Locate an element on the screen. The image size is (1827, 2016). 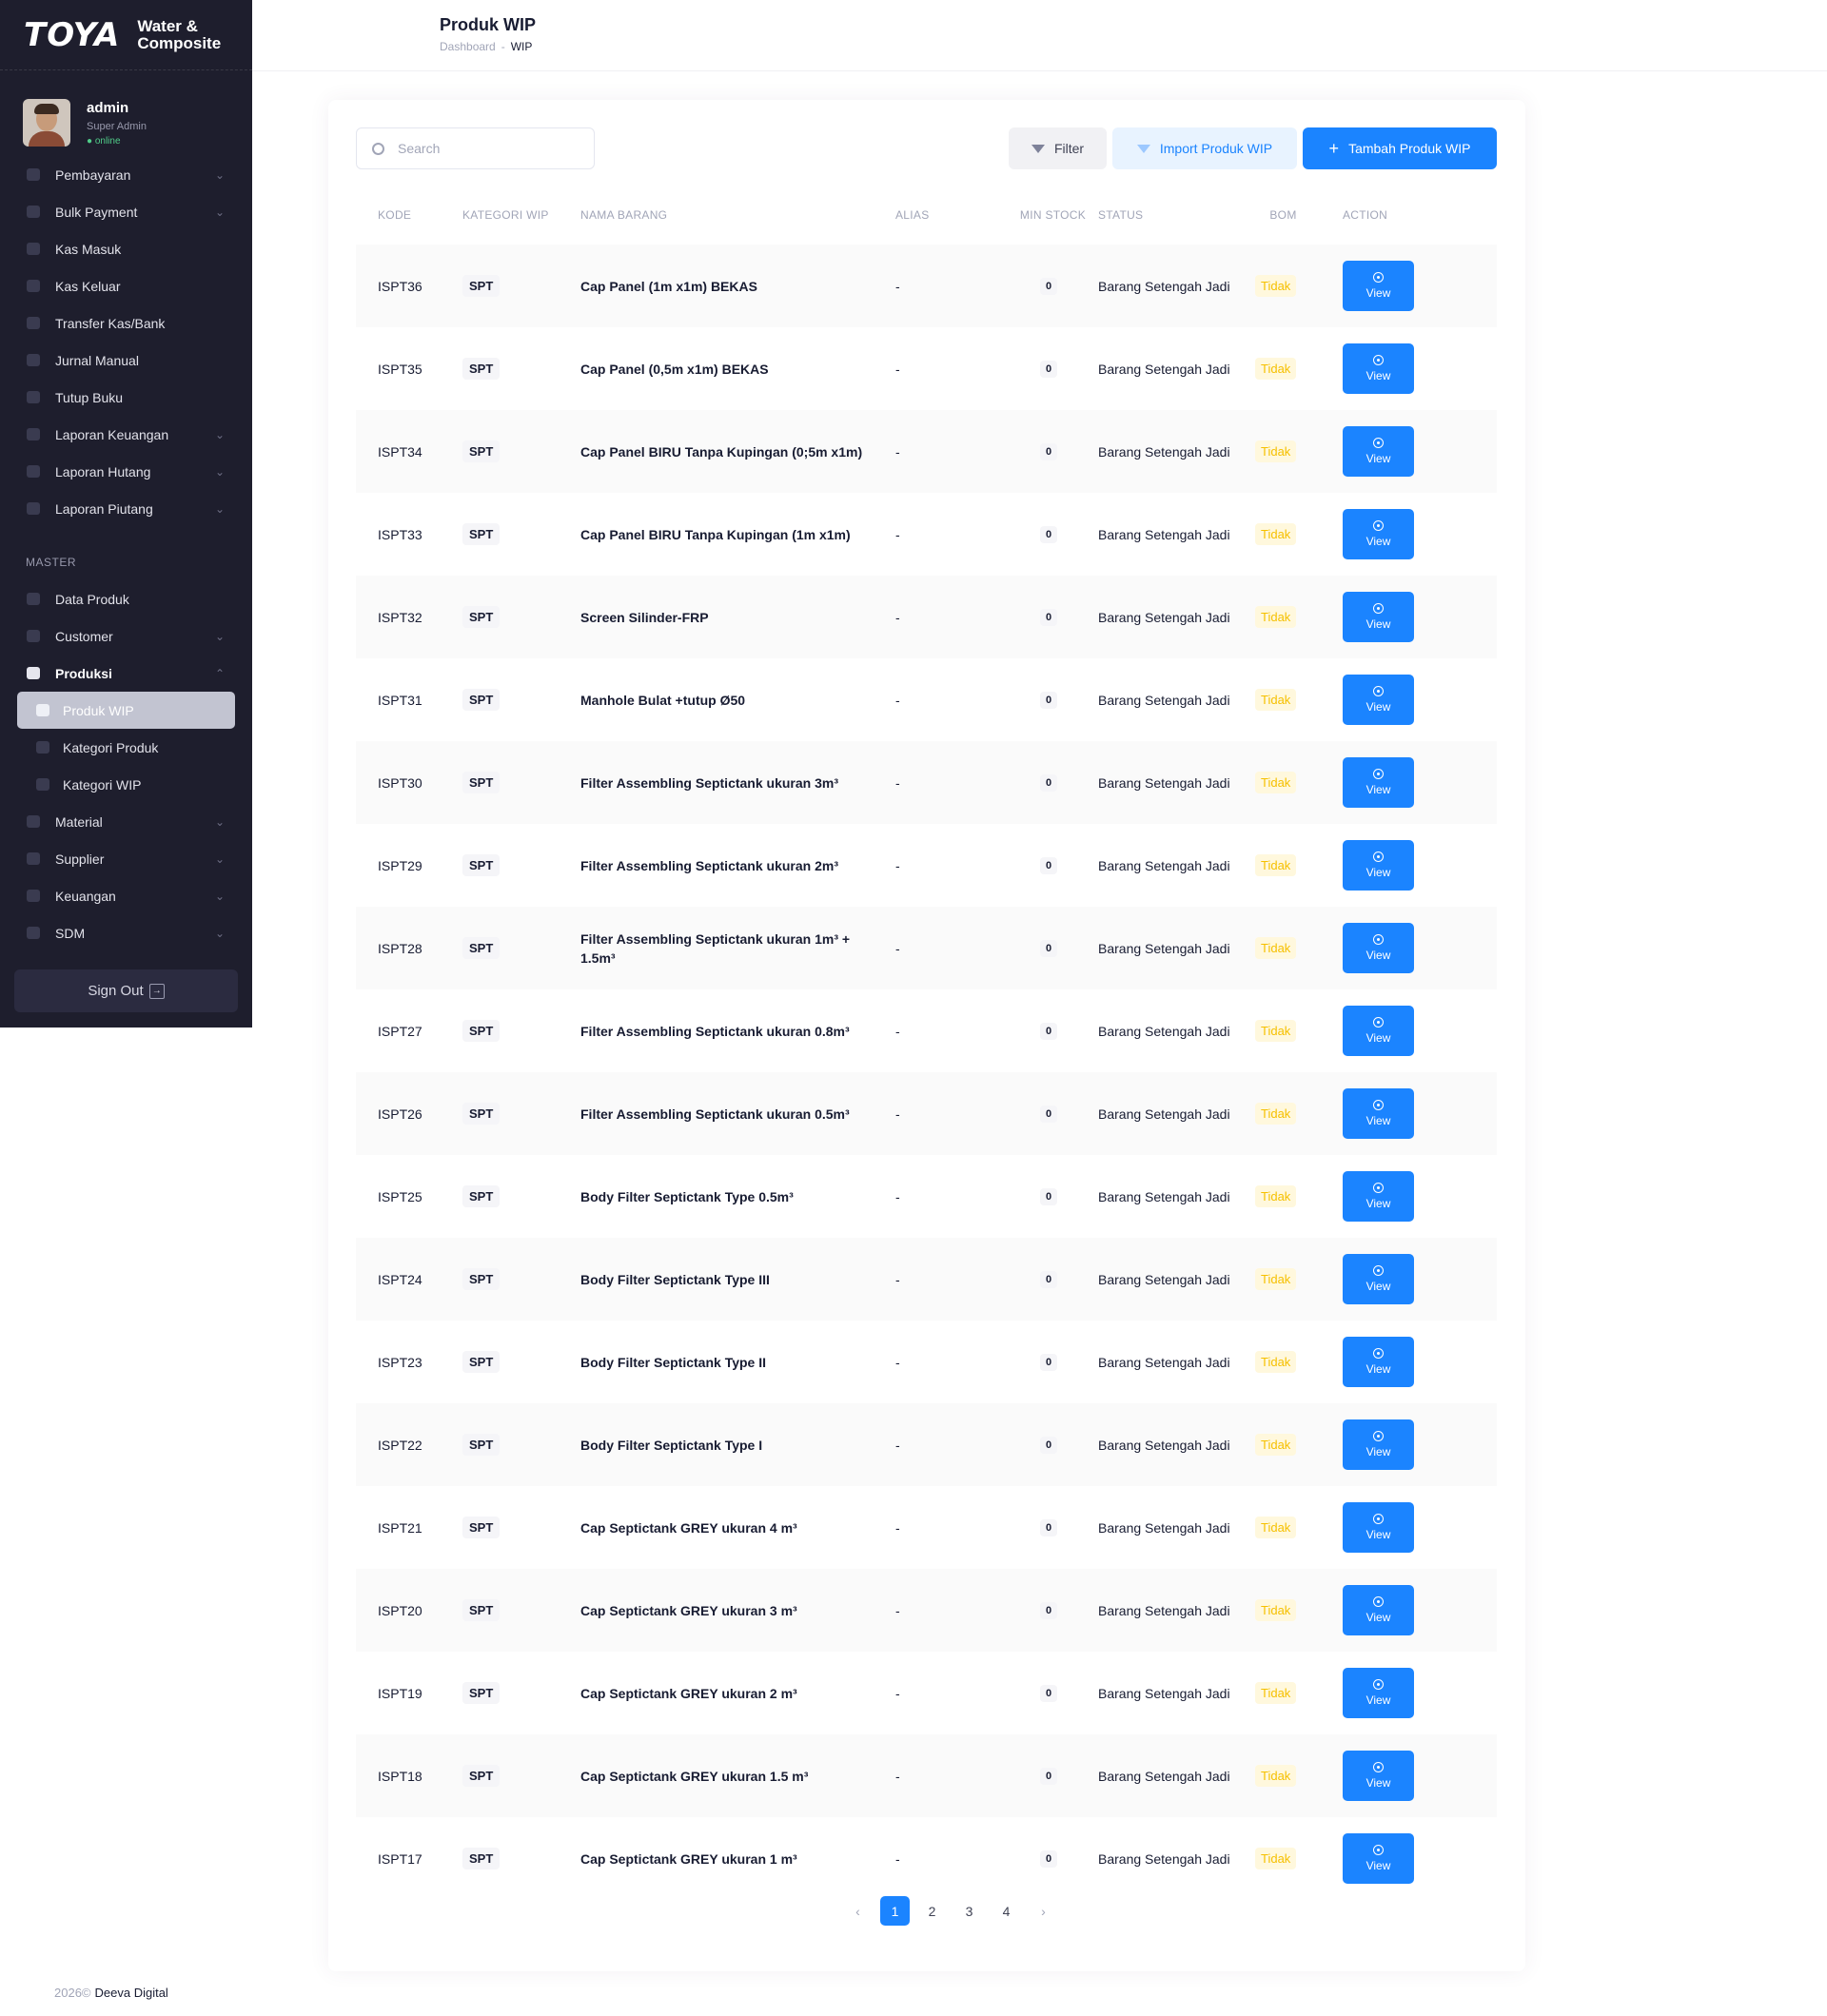
sidebar-item-data-produk: Data Produk is located at coordinates (126, 598).